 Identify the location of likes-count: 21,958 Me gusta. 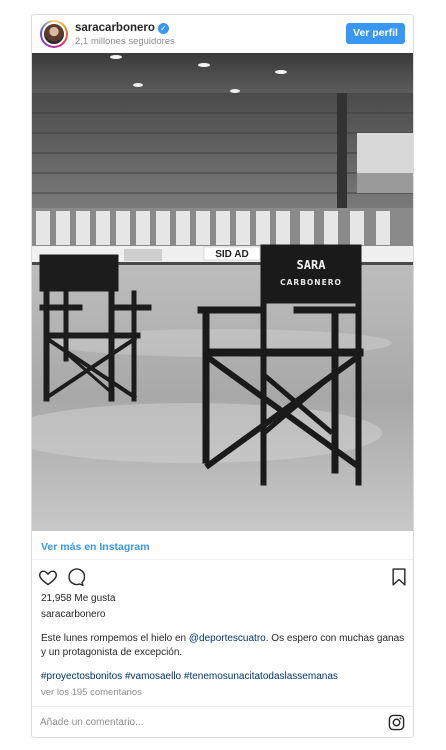
(78, 598).